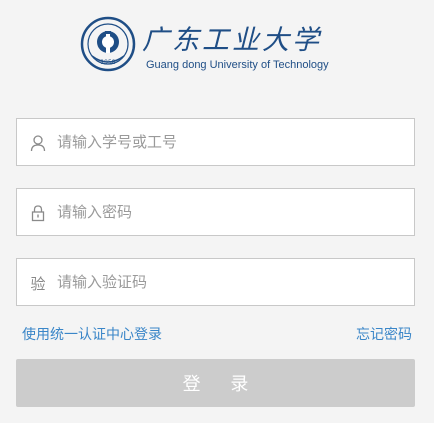  I want to click on username-input, so click(232, 142).